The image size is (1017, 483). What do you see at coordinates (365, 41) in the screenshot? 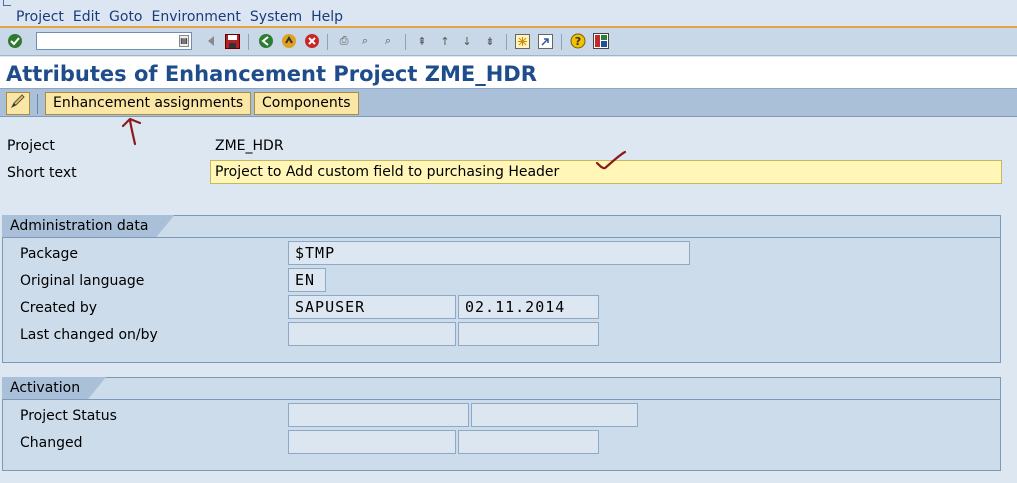
I see `find-icon: ⌕` at bounding box center [365, 41].